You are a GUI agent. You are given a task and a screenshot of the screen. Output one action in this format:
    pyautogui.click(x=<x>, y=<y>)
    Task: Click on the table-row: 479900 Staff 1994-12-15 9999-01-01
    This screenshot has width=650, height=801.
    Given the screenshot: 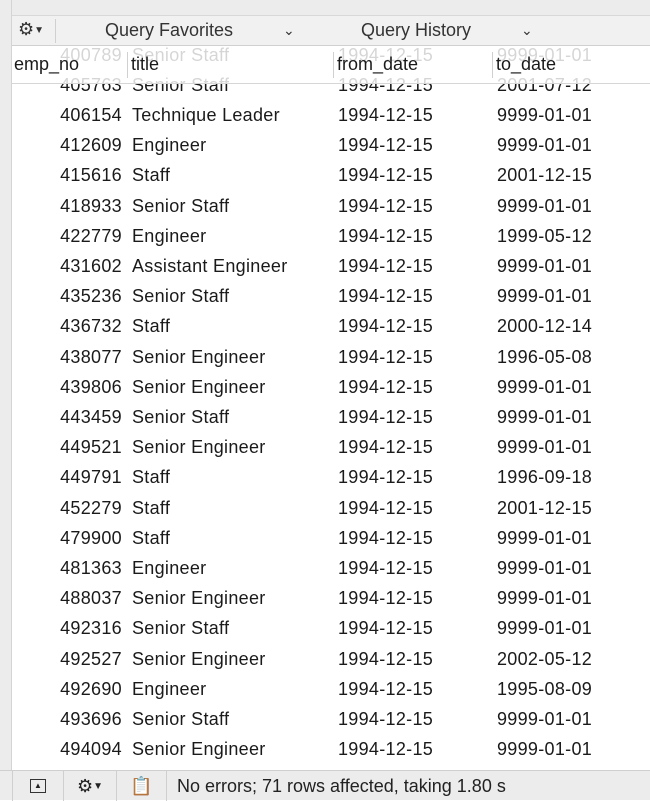 What is the action you would take?
    pyautogui.click(x=331, y=538)
    